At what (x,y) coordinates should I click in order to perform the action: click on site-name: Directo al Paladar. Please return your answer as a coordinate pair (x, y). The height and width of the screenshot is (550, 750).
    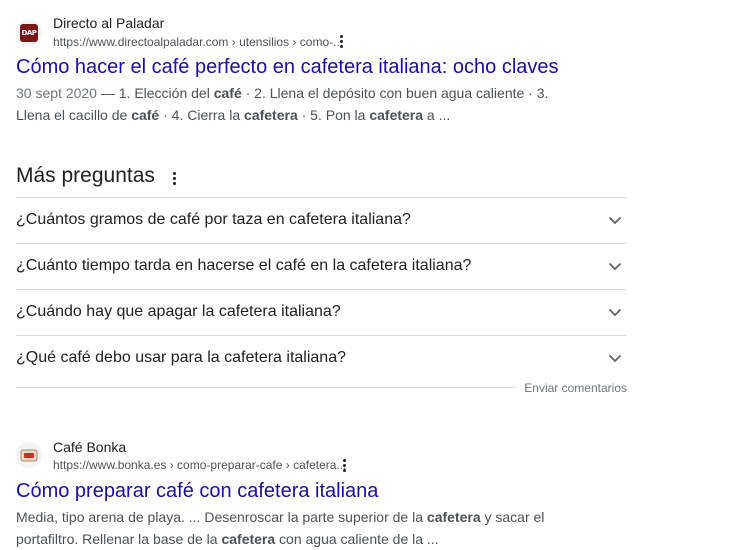
    Looking at the image, I should click on (108, 23).